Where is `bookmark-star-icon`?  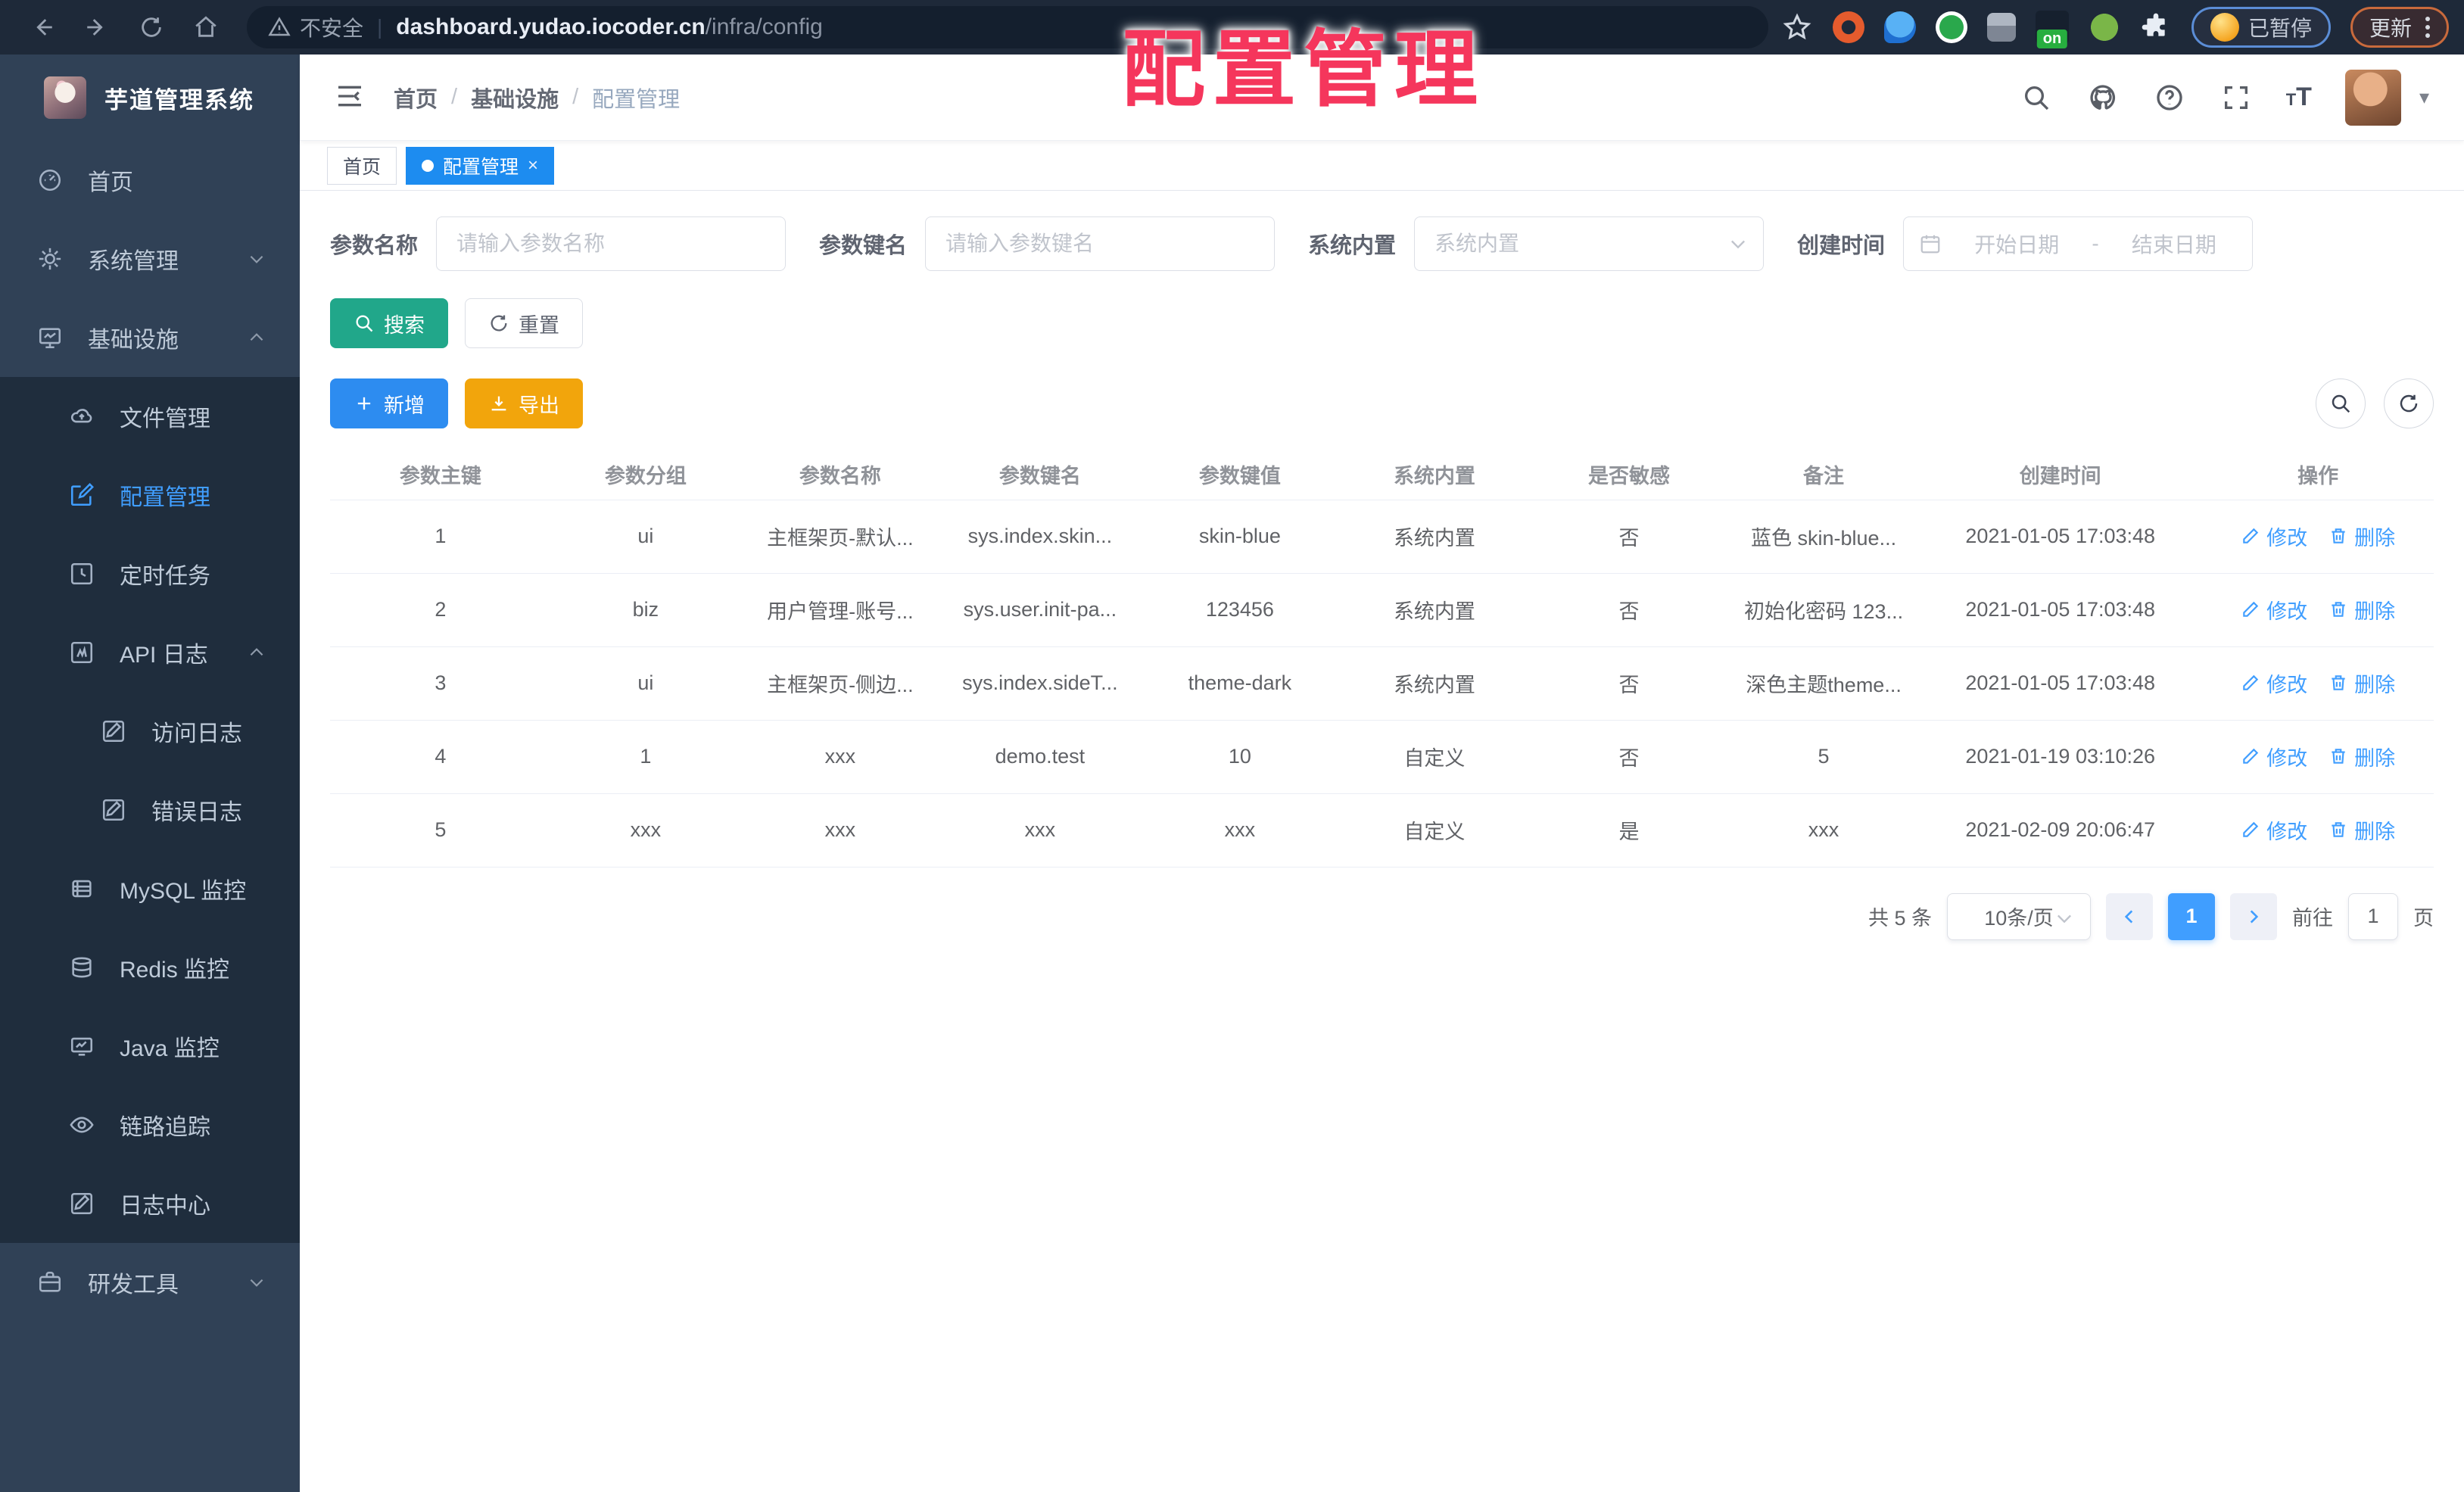
bookmark-star-icon is located at coordinates (1797, 27).